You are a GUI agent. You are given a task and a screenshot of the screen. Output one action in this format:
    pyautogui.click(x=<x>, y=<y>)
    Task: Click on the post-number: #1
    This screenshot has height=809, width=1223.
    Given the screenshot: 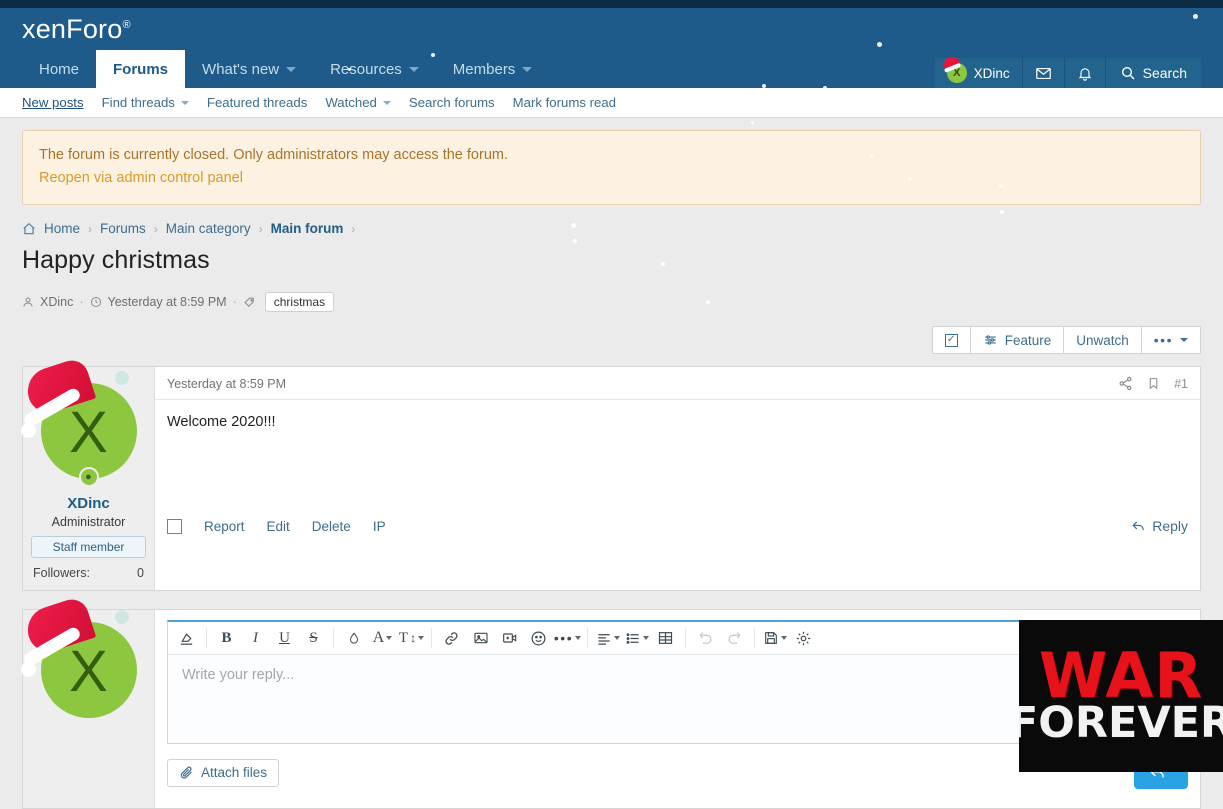 What is the action you would take?
    pyautogui.click(x=1181, y=384)
    